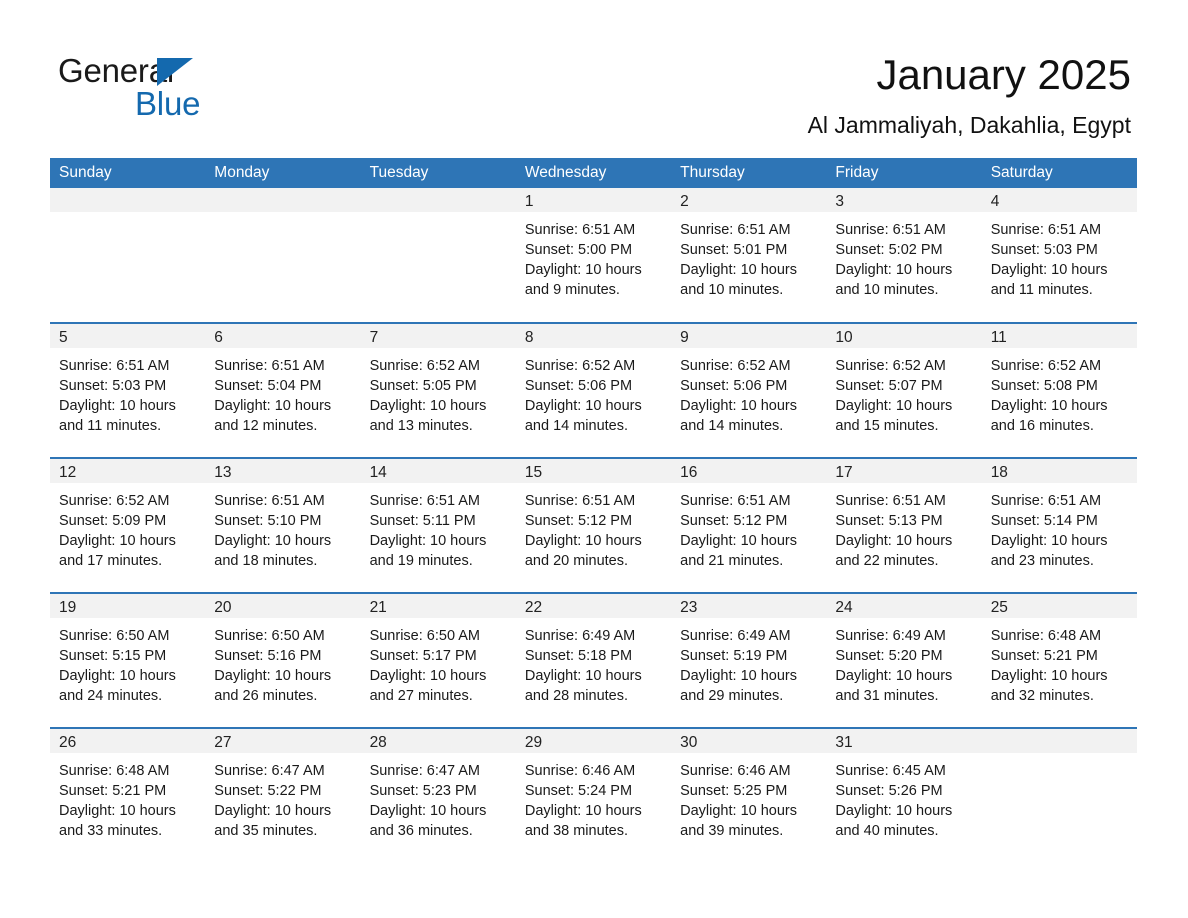  Describe the element at coordinates (576, 696) in the screenshot. I see `day-detail-line: and 28 minutes.` at that location.